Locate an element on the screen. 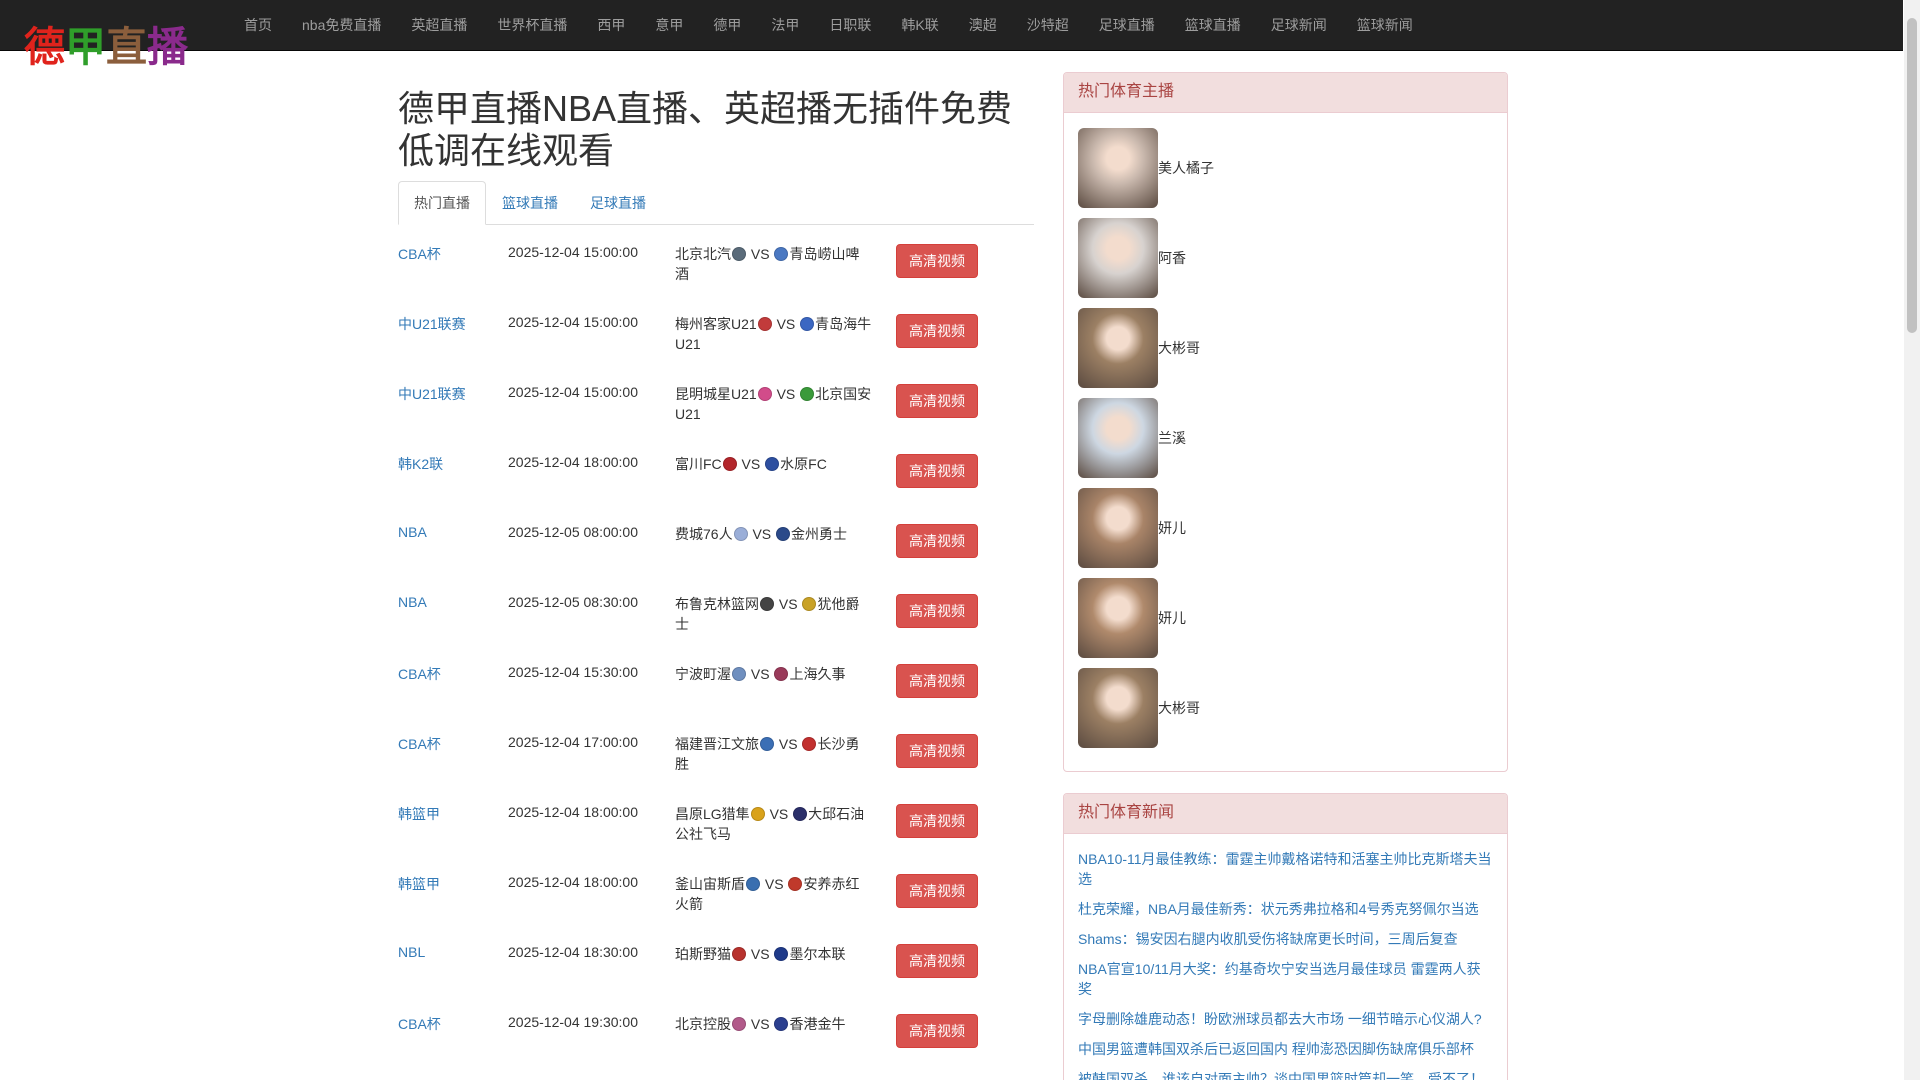 This screenshot has width=1920, height=1080. nav-link-7: 德甲 is located at coordinates (727, 25).